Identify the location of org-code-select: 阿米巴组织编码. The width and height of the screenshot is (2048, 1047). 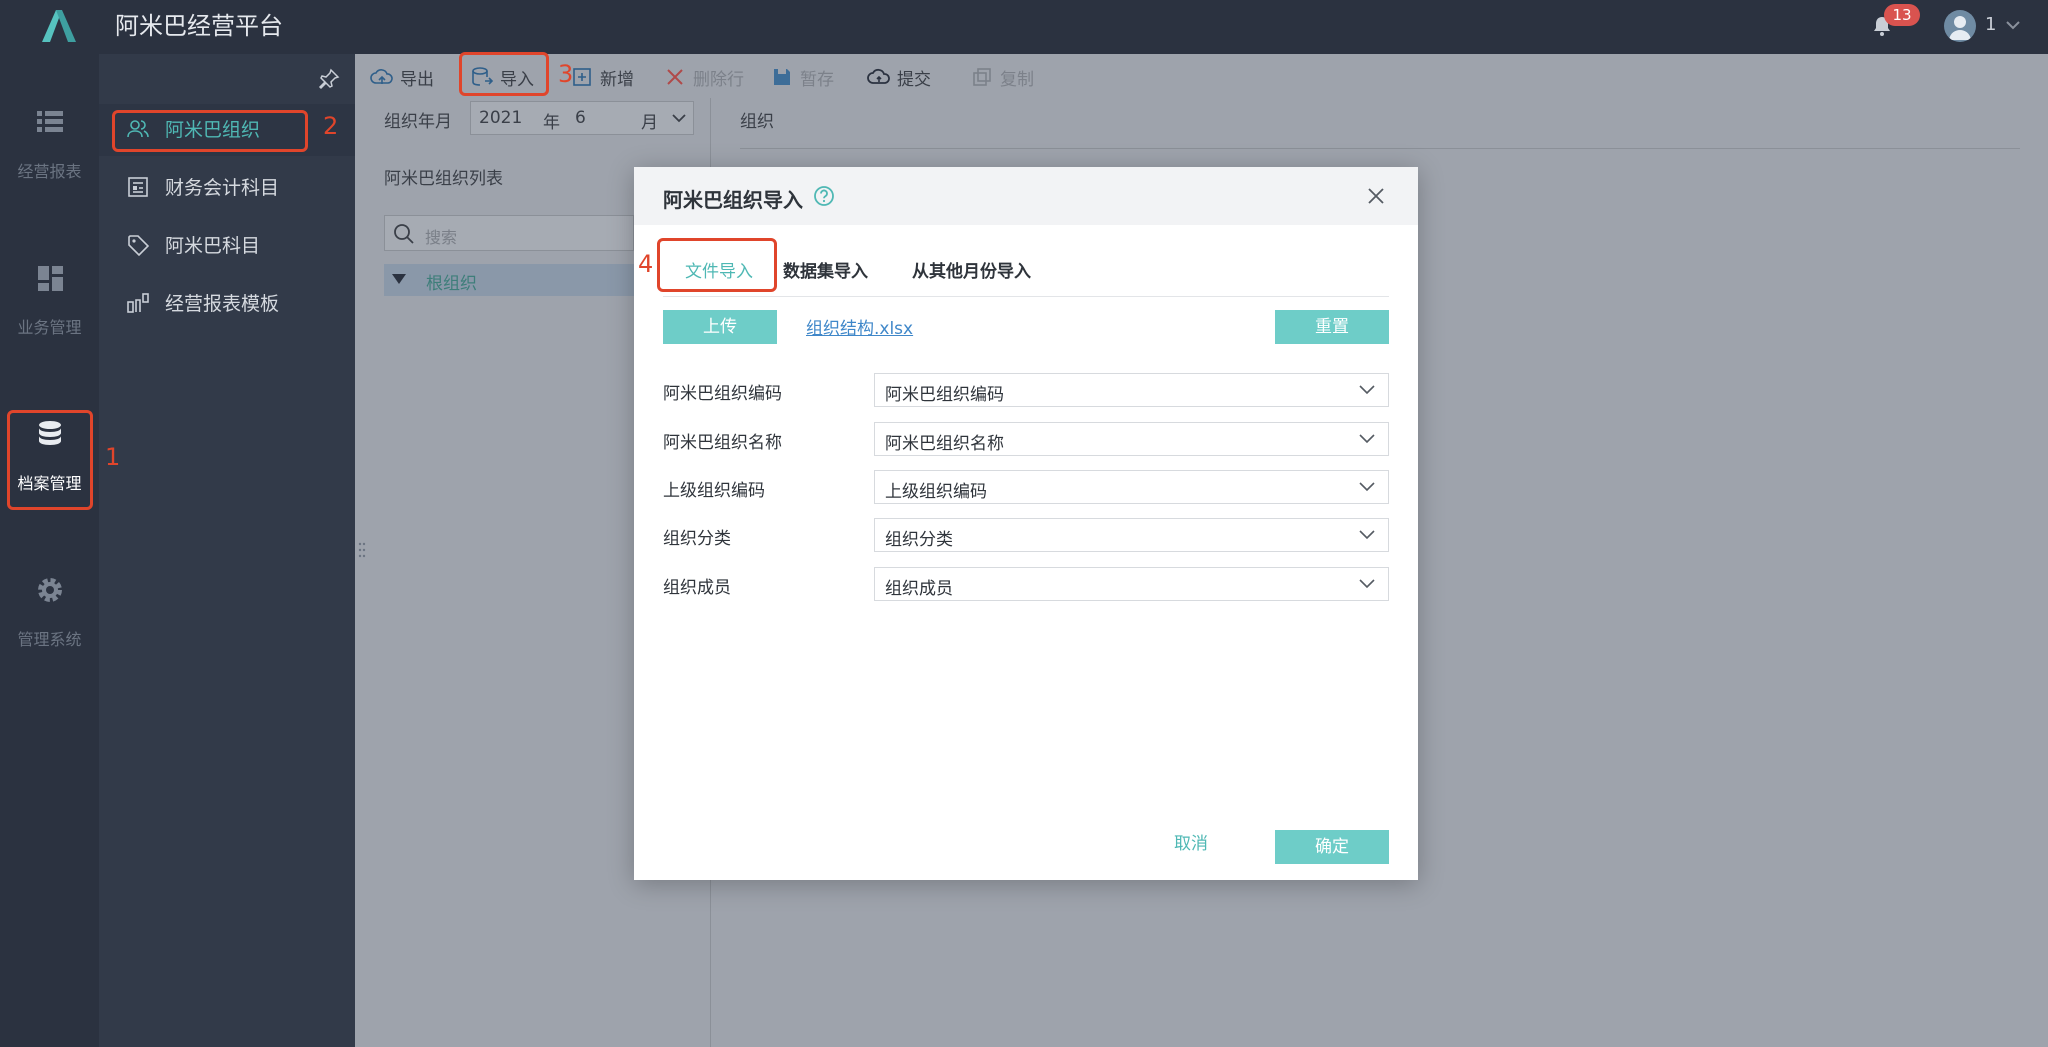
(1131, 390).